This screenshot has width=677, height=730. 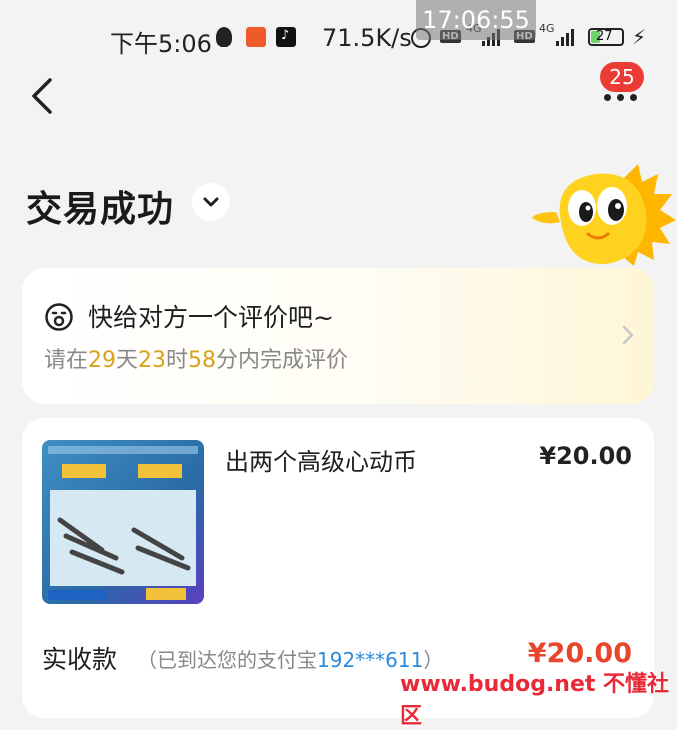 I want to click on deadline-prefix: 请在, so click(x=66, y=360).